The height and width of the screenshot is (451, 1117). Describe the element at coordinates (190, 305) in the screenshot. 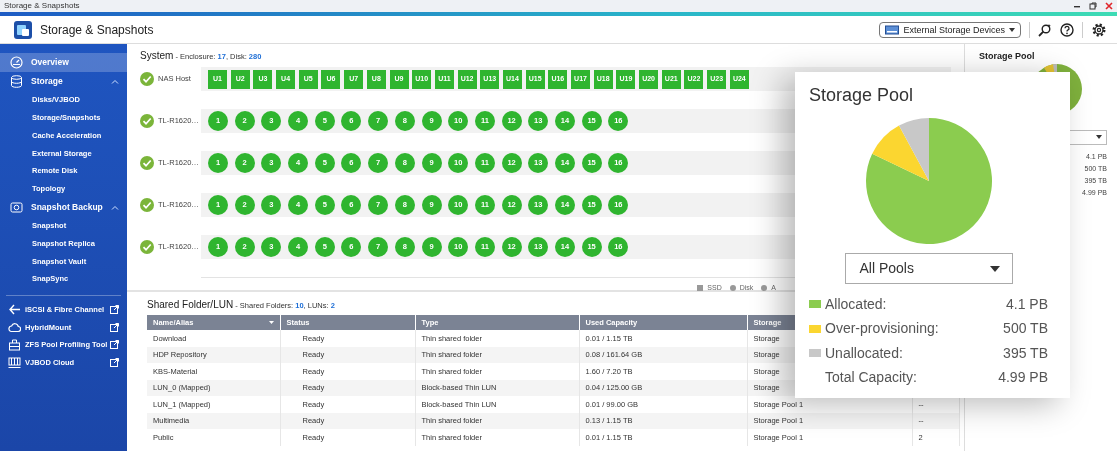

I see `section-title: Shared Folder/LUN` at that location.